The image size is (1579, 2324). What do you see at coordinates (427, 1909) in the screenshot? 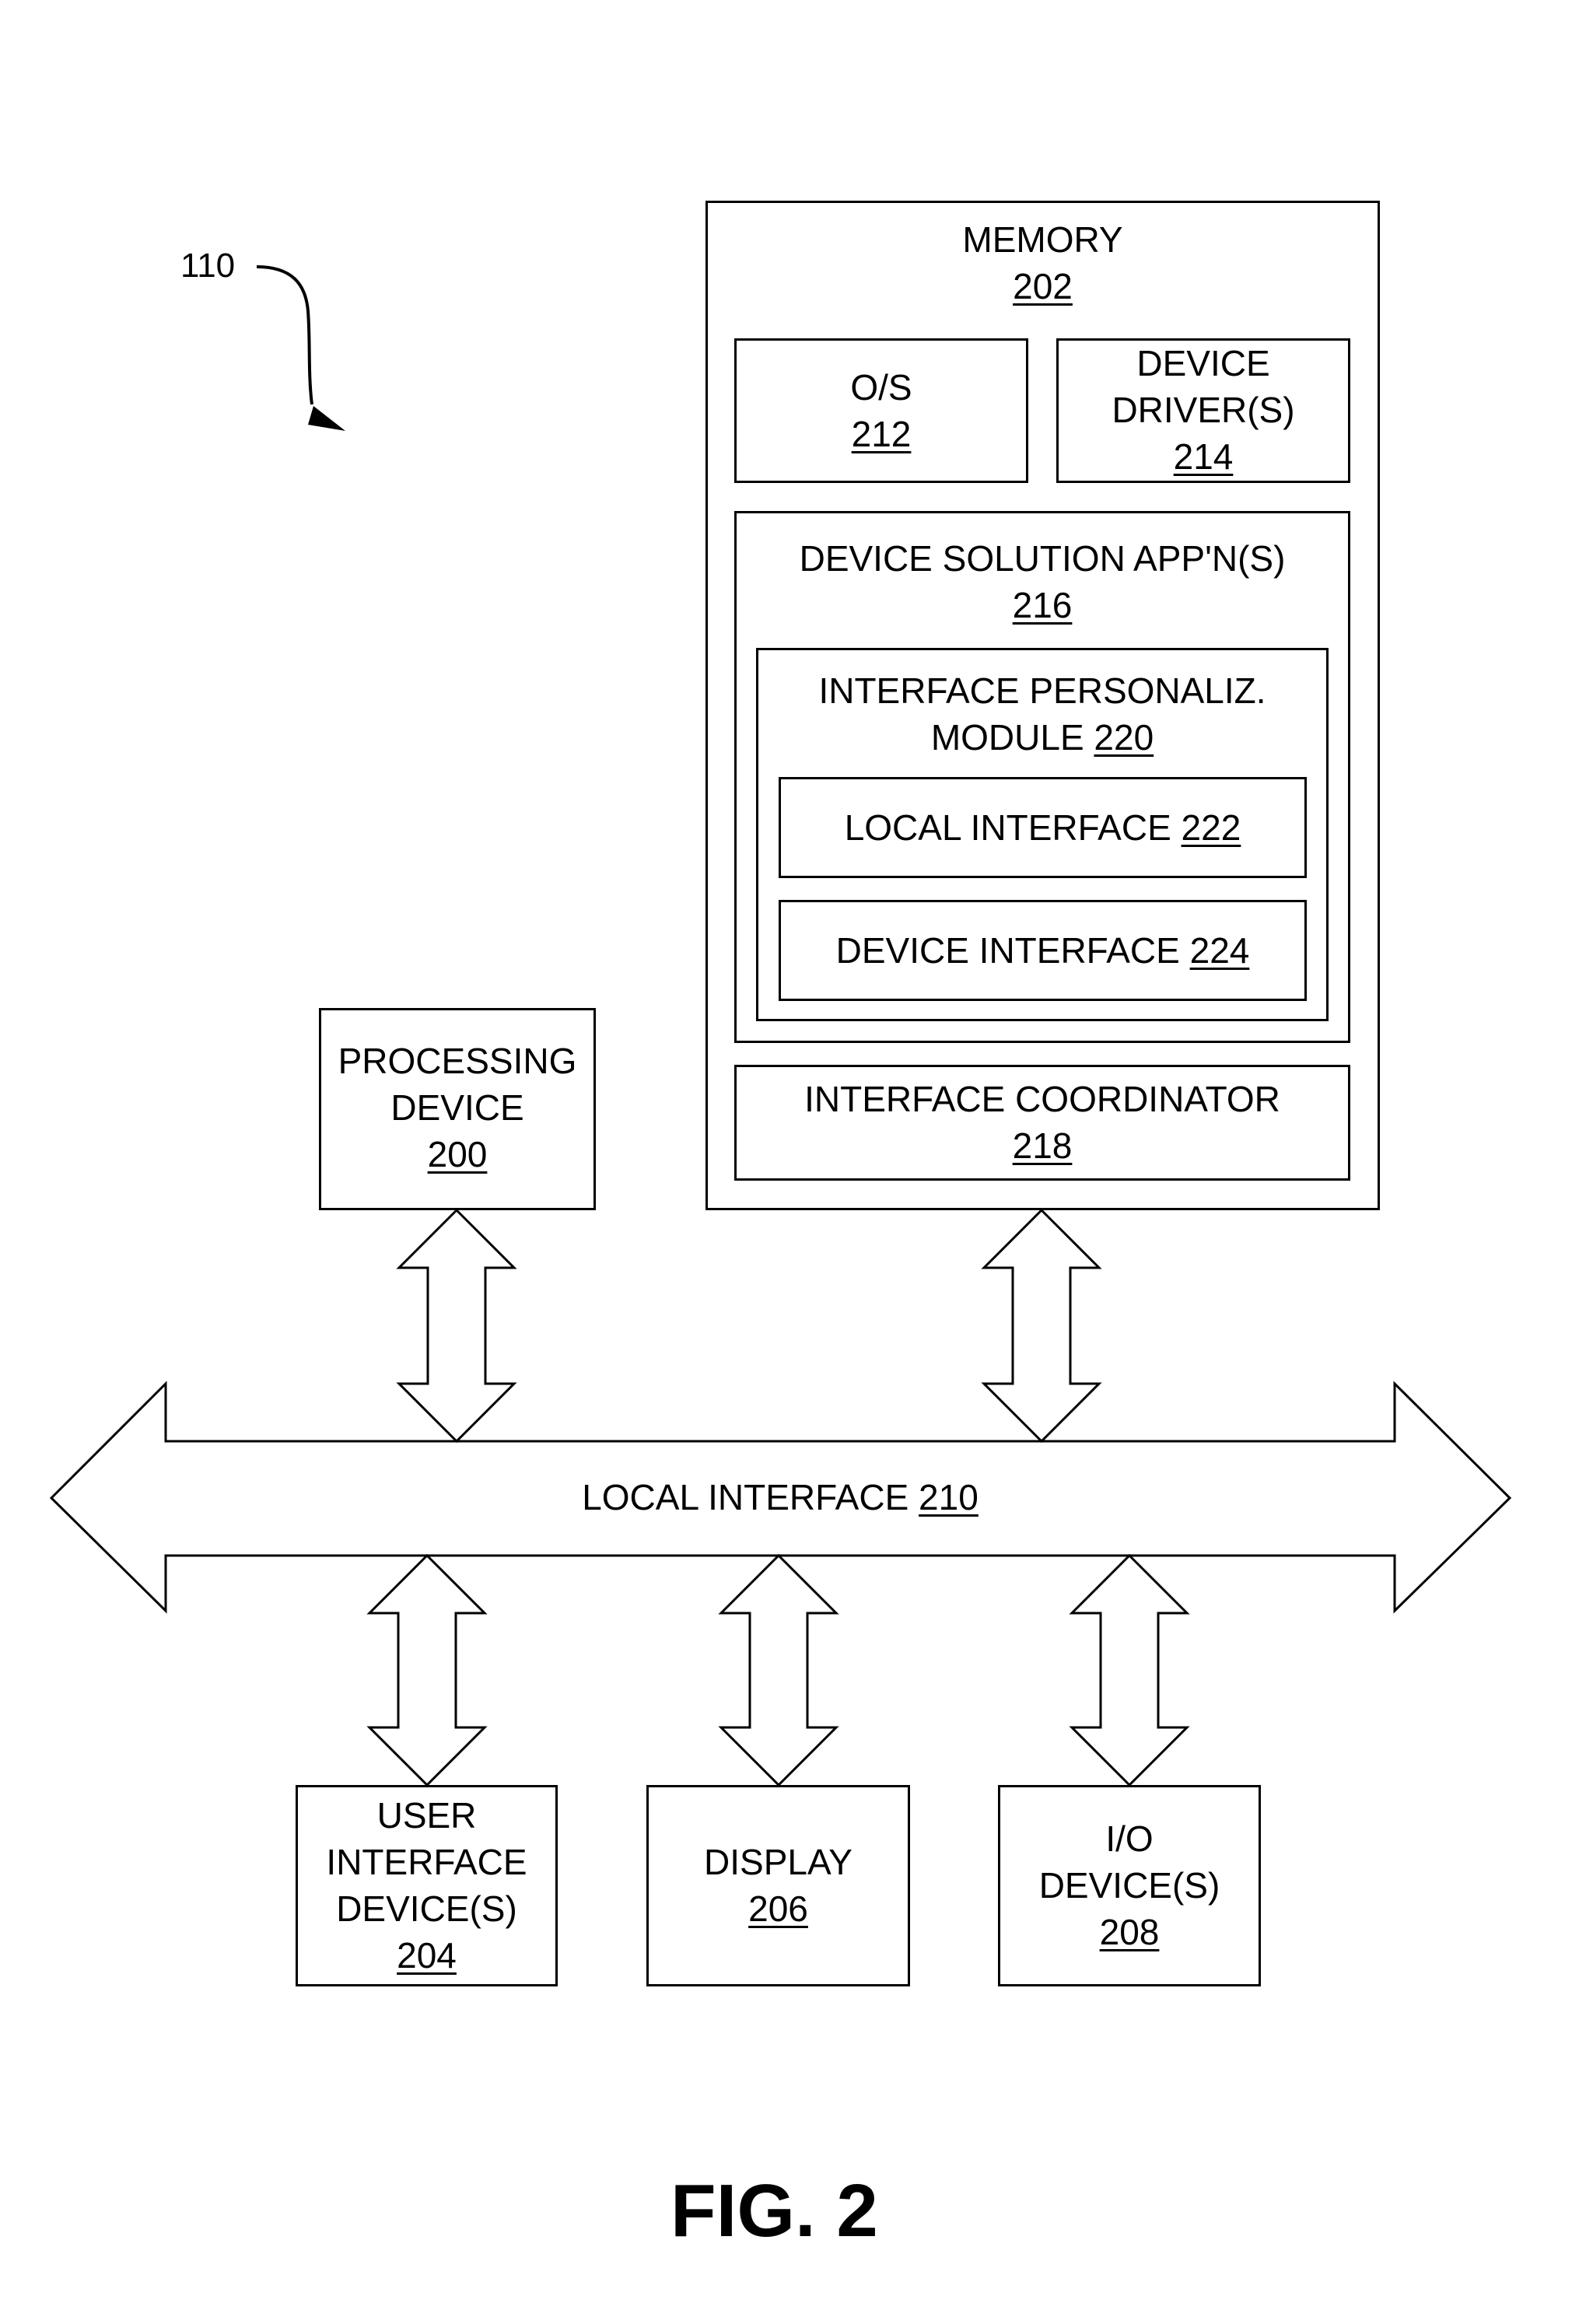
I see `ui-devices-title-line3: DEVICE(S)` at bounding box center [427, 1909].